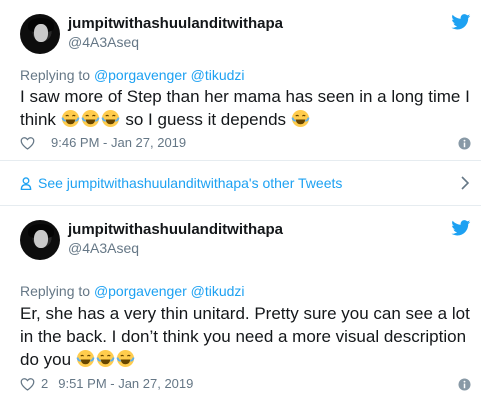 The width and height of the screenshot is (481, 409). I want to click on tweet-meta: 2 9:51 PM - Jan 27, 2019, so click(106, 383).